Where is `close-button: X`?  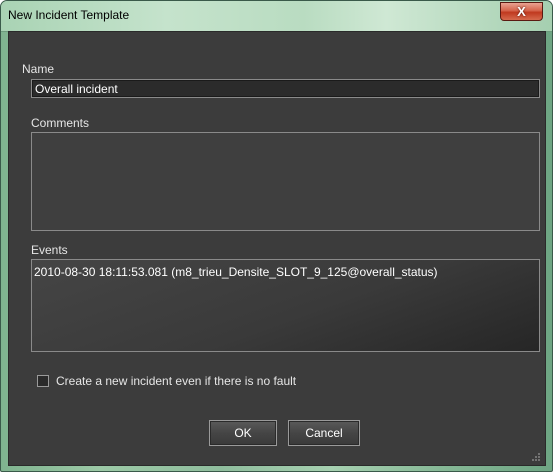 close-button: X is located at coordinates (521, 11).